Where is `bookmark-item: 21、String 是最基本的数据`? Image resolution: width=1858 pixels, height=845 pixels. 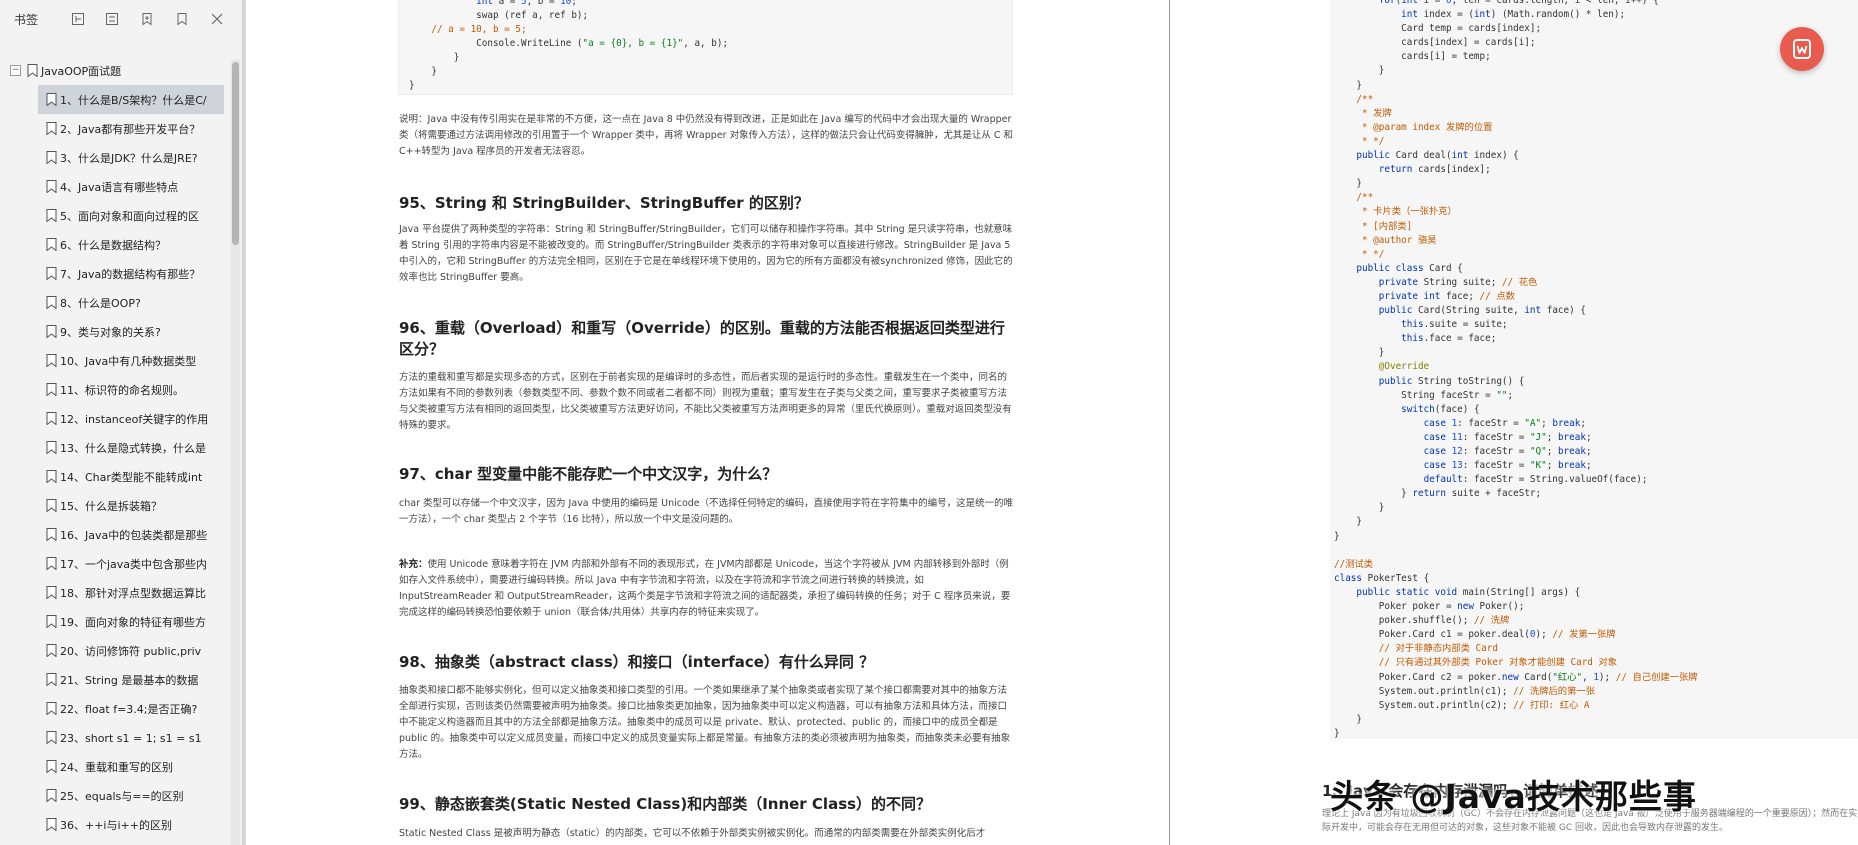 bookmark-item: 21、String 是最基本的数据 is located at coordinates (131, 679).